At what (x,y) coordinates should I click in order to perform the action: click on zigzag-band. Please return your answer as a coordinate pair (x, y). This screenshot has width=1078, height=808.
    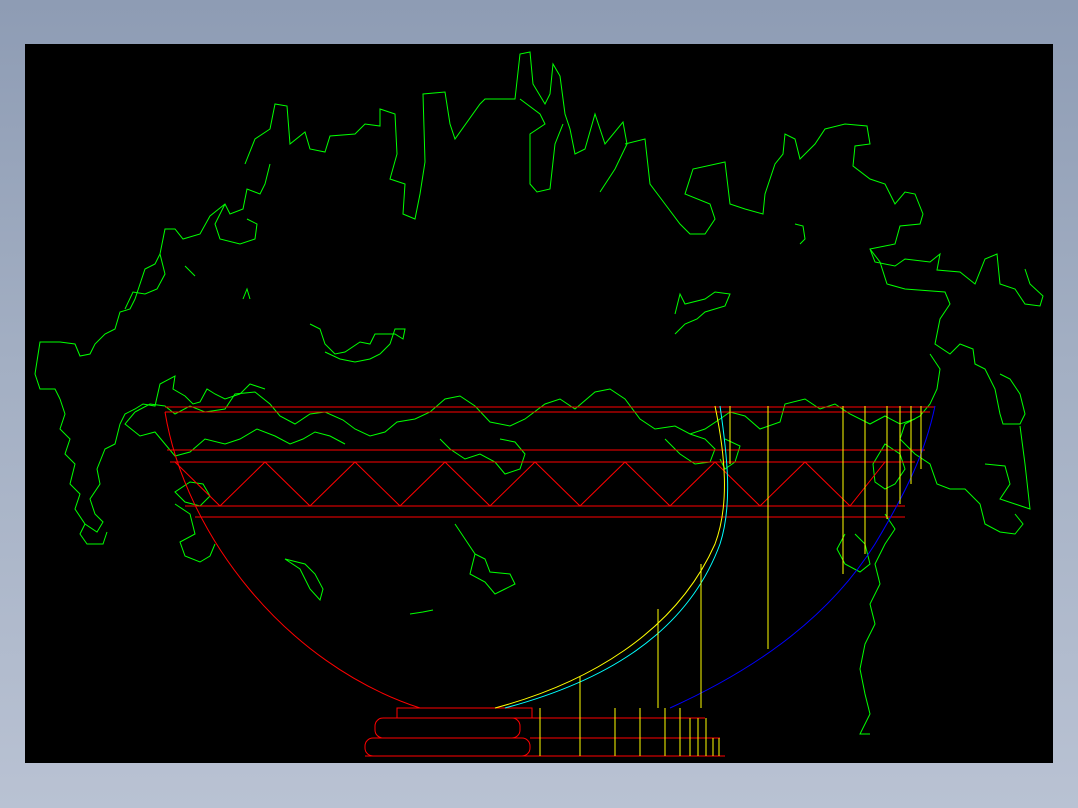
    Looking at the image, I should click on (530, 484).